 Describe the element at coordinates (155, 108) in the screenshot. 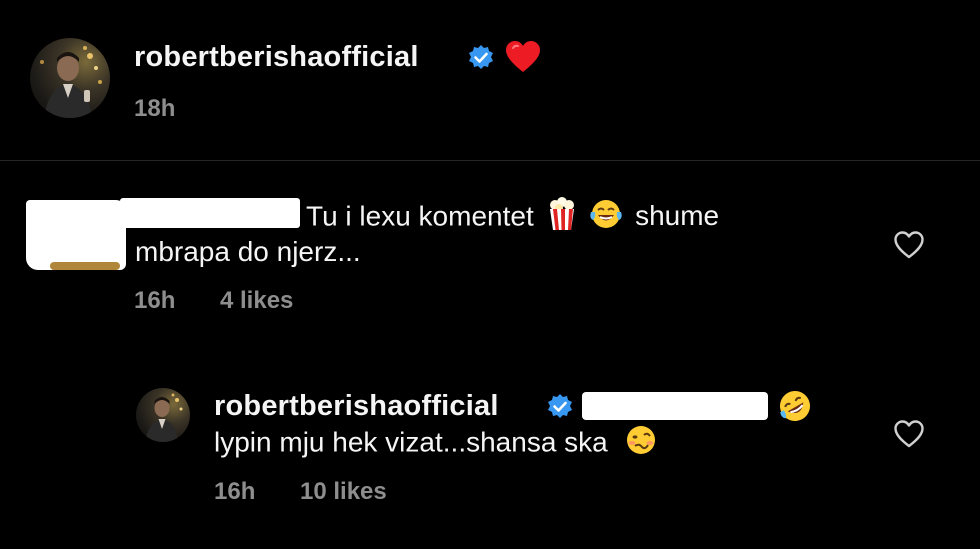

I see `post-timestamp: 18h` at that location.